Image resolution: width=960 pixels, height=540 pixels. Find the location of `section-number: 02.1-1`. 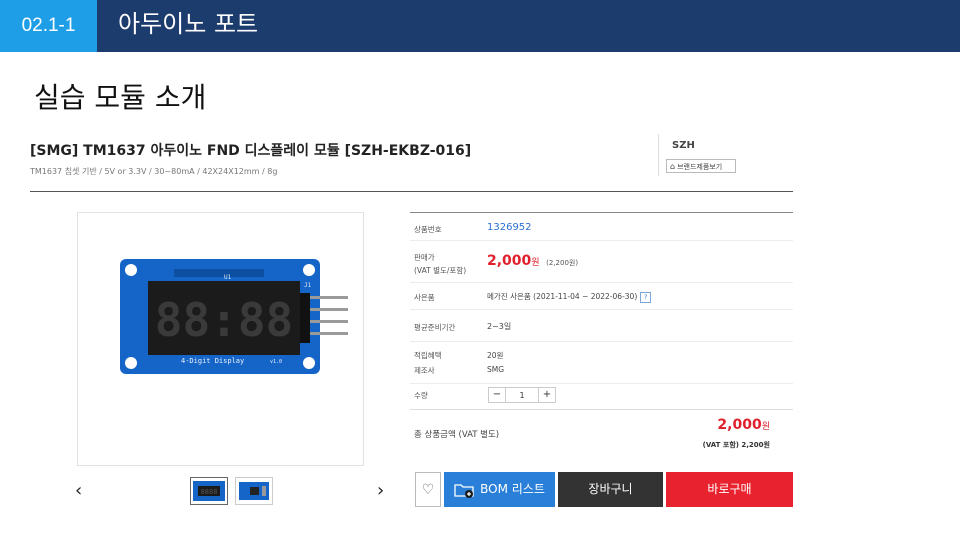

section-number: 02.1-1 is located at coordinates (48, 26).